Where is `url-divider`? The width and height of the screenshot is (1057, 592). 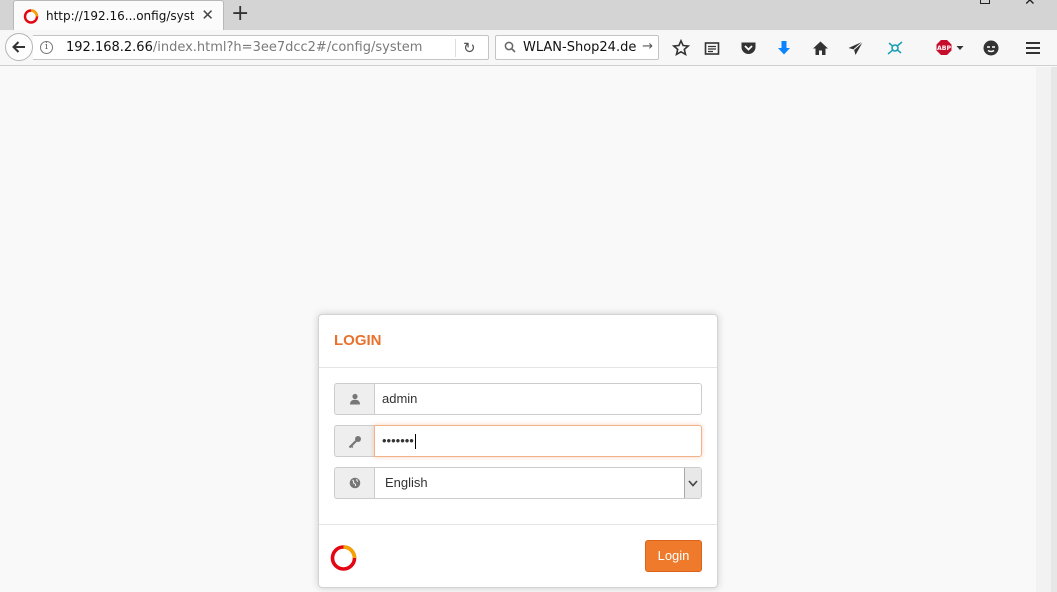
url-divider is located at coordinates (455, 48).